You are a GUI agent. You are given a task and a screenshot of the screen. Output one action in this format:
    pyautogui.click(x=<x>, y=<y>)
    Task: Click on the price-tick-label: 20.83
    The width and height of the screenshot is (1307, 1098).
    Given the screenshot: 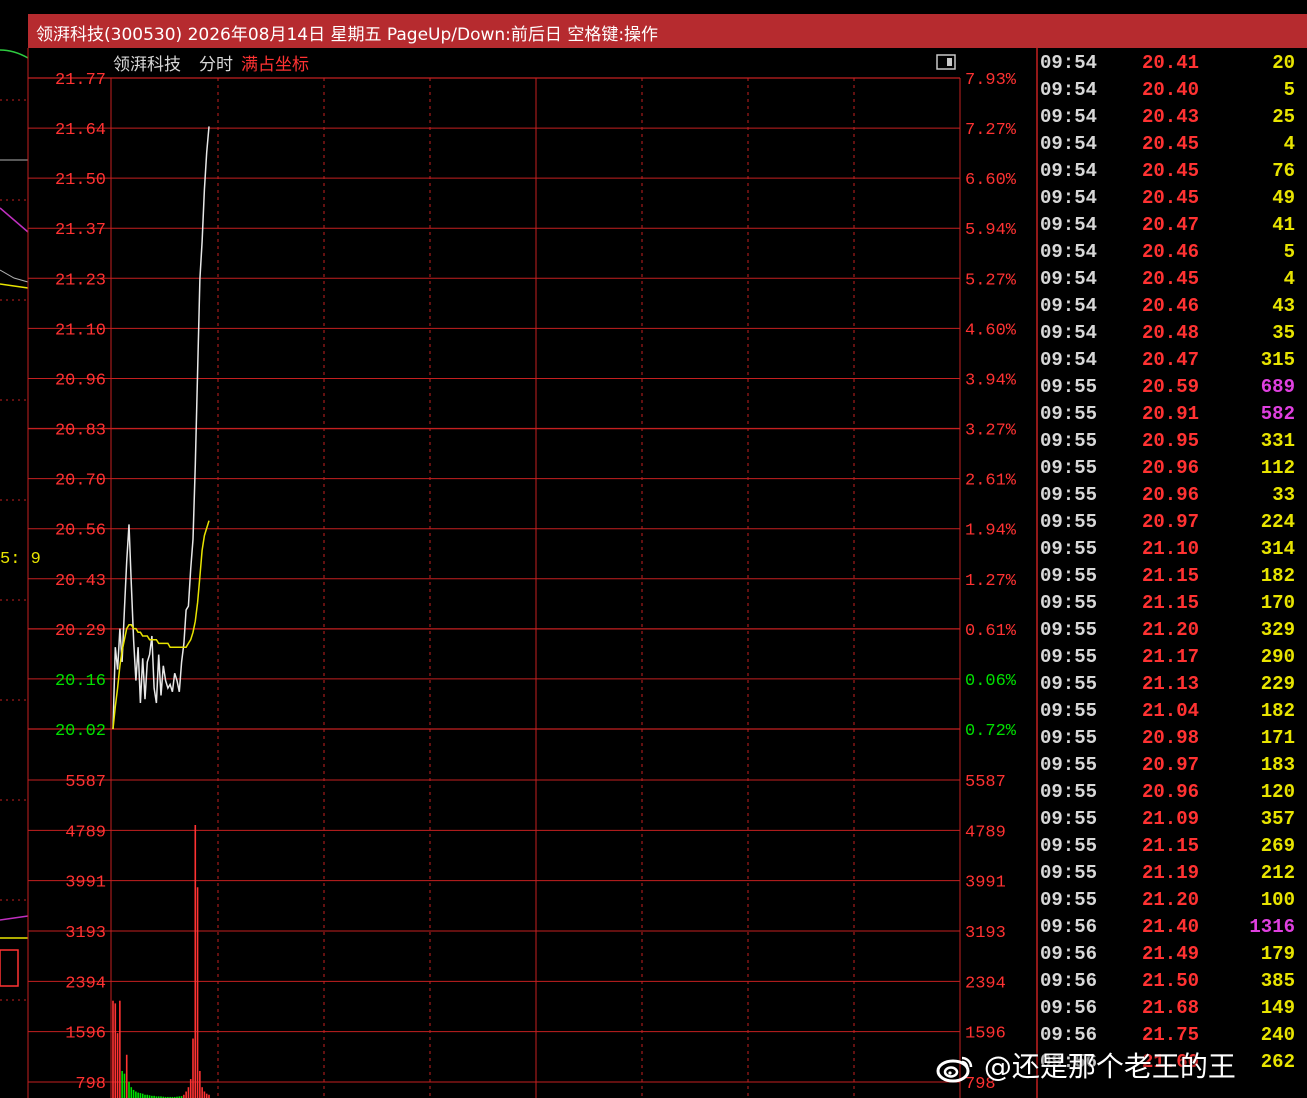 What is the action you would take?
    pyautogui.click(x=80, y=431)
    